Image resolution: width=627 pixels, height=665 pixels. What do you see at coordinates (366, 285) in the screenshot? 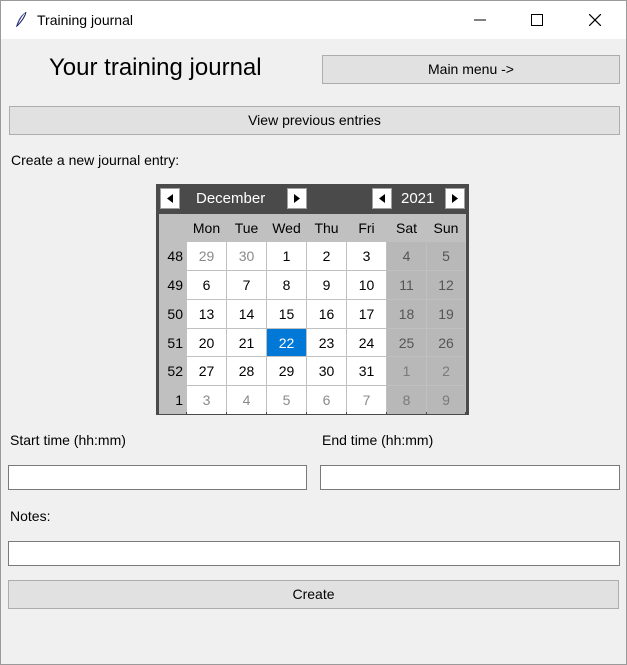
I see `calendar-day: 10` at bounding box center [366, 285].